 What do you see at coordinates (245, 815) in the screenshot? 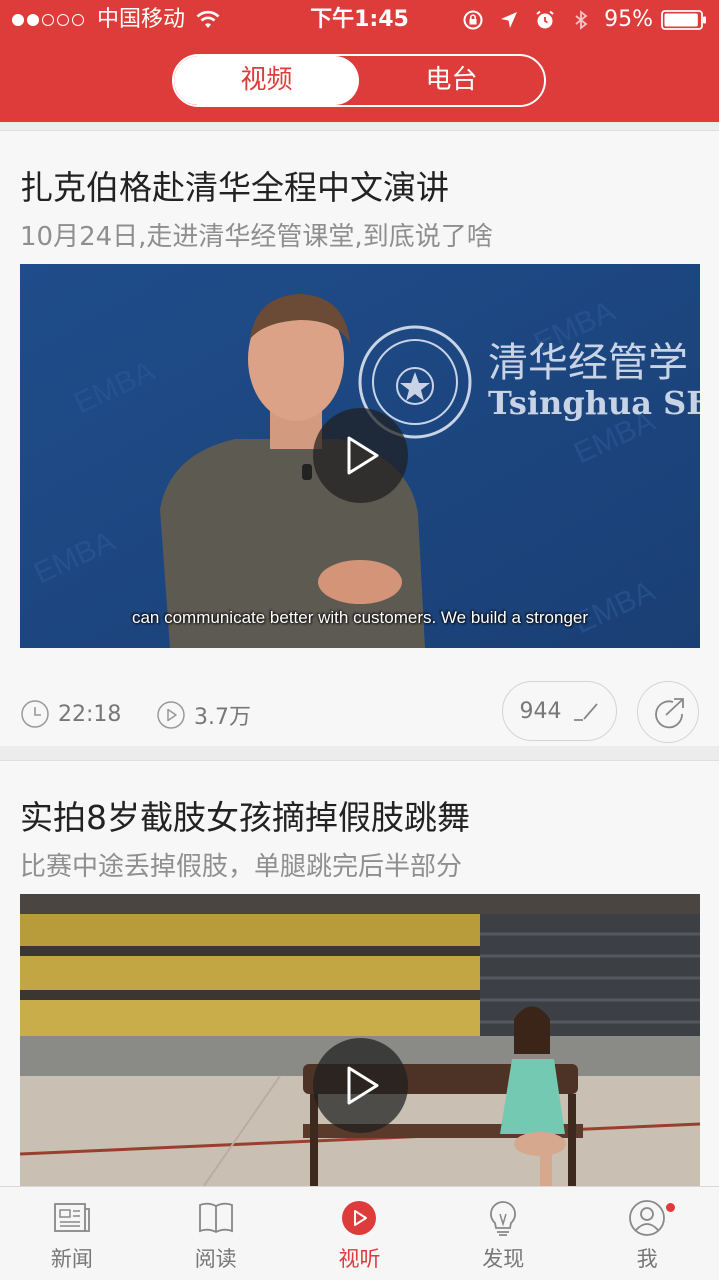
I see `video-title: 实拍8岁截肢女孩摘掉假肢跳舞` at bounding box center [245, 815].